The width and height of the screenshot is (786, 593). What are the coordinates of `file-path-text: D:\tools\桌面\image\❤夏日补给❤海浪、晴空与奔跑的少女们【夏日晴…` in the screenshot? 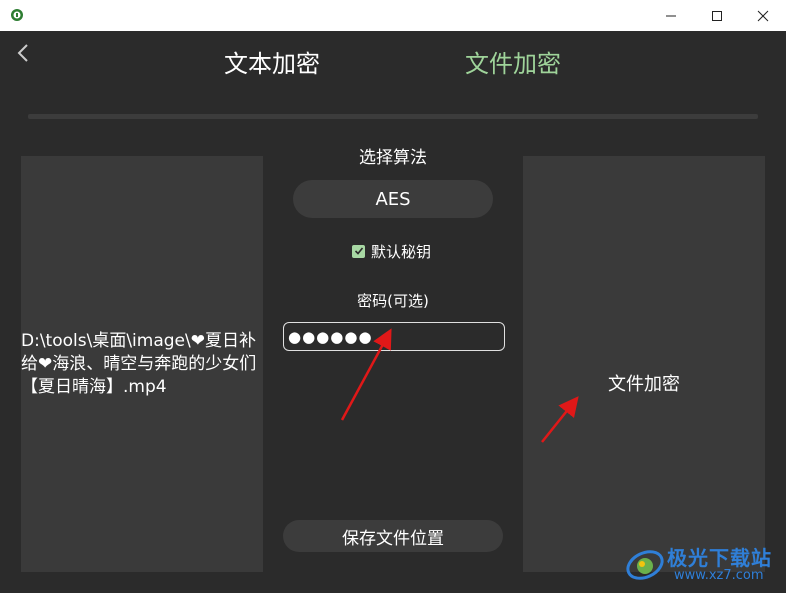 It's located at (139, 364).